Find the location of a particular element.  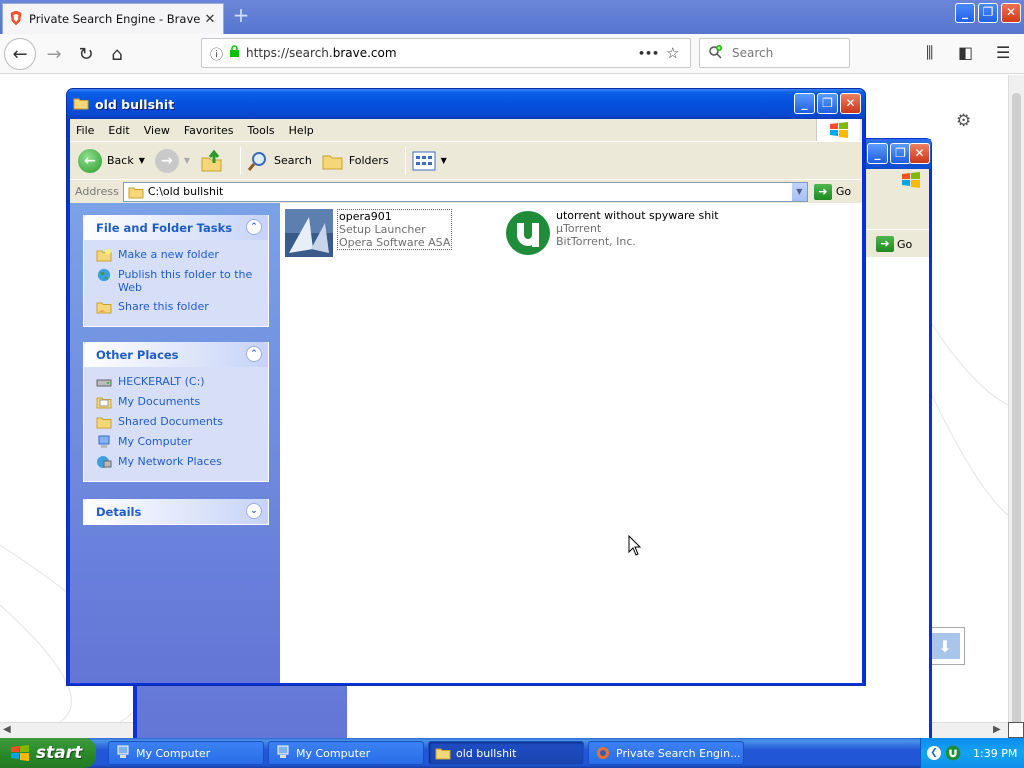

back-dropdown-icon: ▼ is located at coordinates (142, 160).